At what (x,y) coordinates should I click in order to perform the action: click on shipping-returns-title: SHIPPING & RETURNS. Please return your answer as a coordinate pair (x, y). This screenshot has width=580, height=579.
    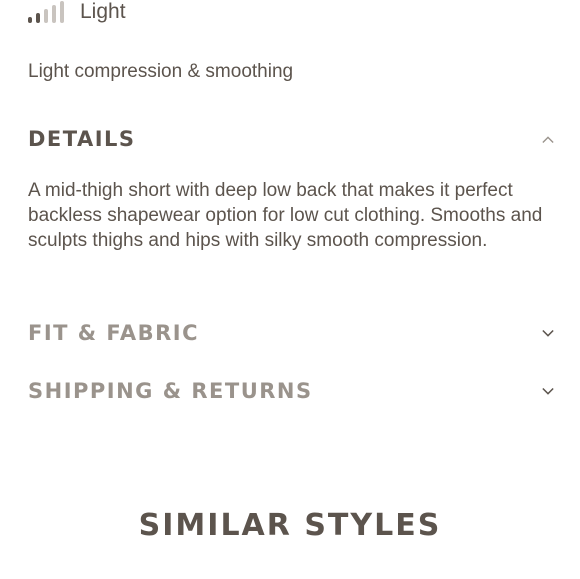
    Looking at the image, I should click on (170, 391).